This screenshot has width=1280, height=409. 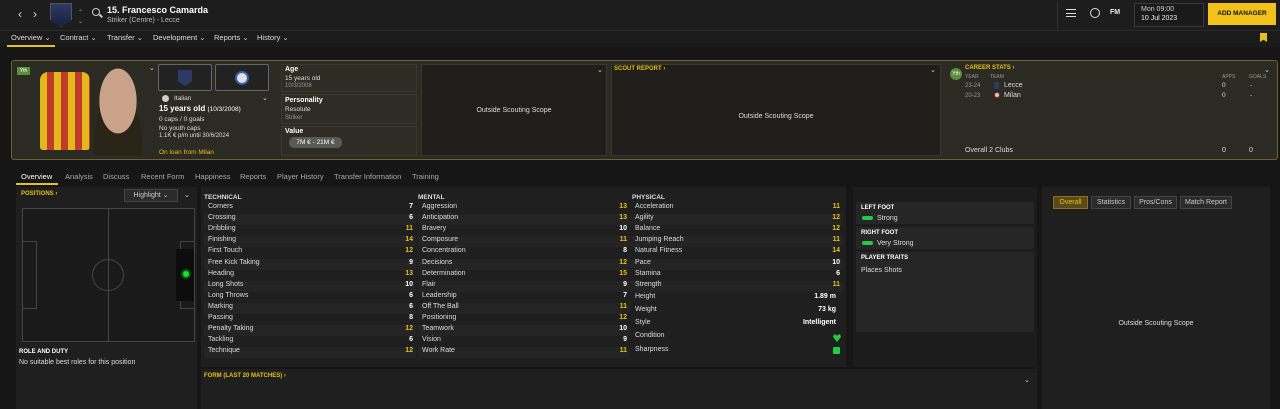 I want to click on nav-reports: Reports ⌄, so click(x=231, y=37).